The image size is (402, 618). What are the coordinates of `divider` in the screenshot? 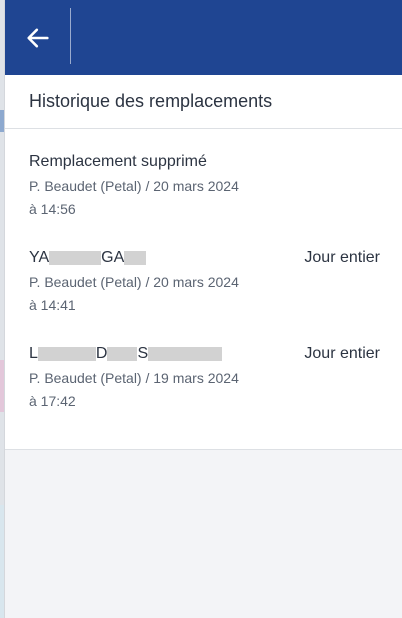 It's located at (70, 36).